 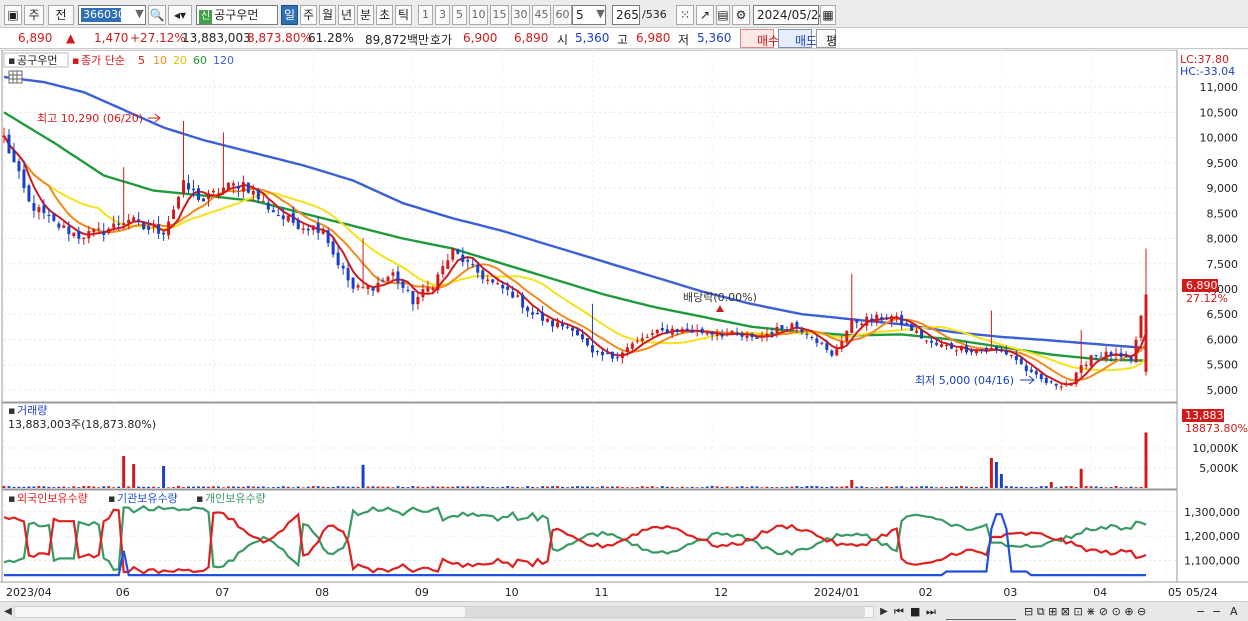 I want to click on chevron-down-icon: ▼, so click(x=139, y=15).